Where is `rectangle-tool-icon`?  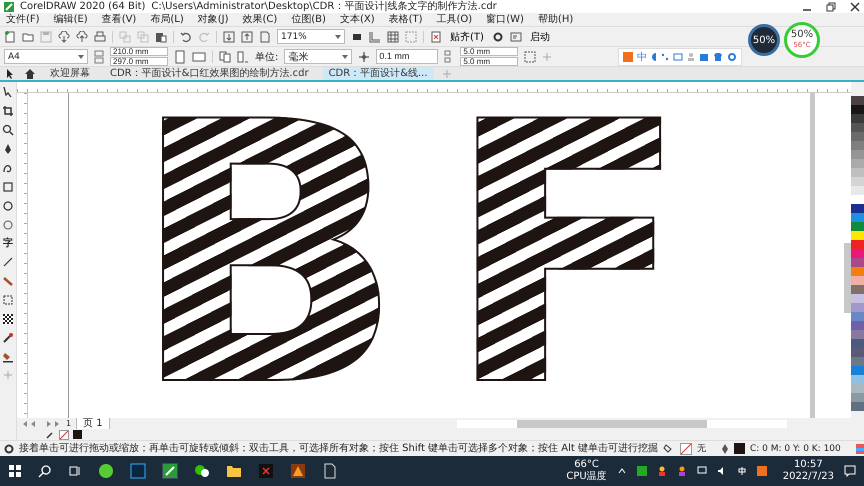 rectangle-tool-icon is located at coordinates (8, 187).